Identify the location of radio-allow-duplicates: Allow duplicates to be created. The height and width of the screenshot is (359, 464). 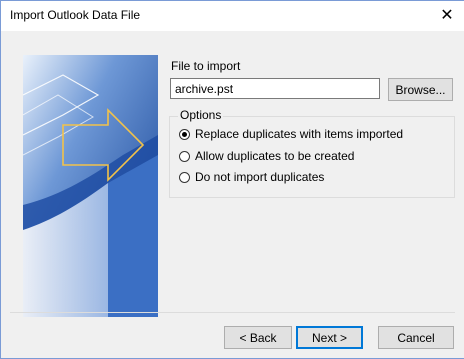
(266, 156).